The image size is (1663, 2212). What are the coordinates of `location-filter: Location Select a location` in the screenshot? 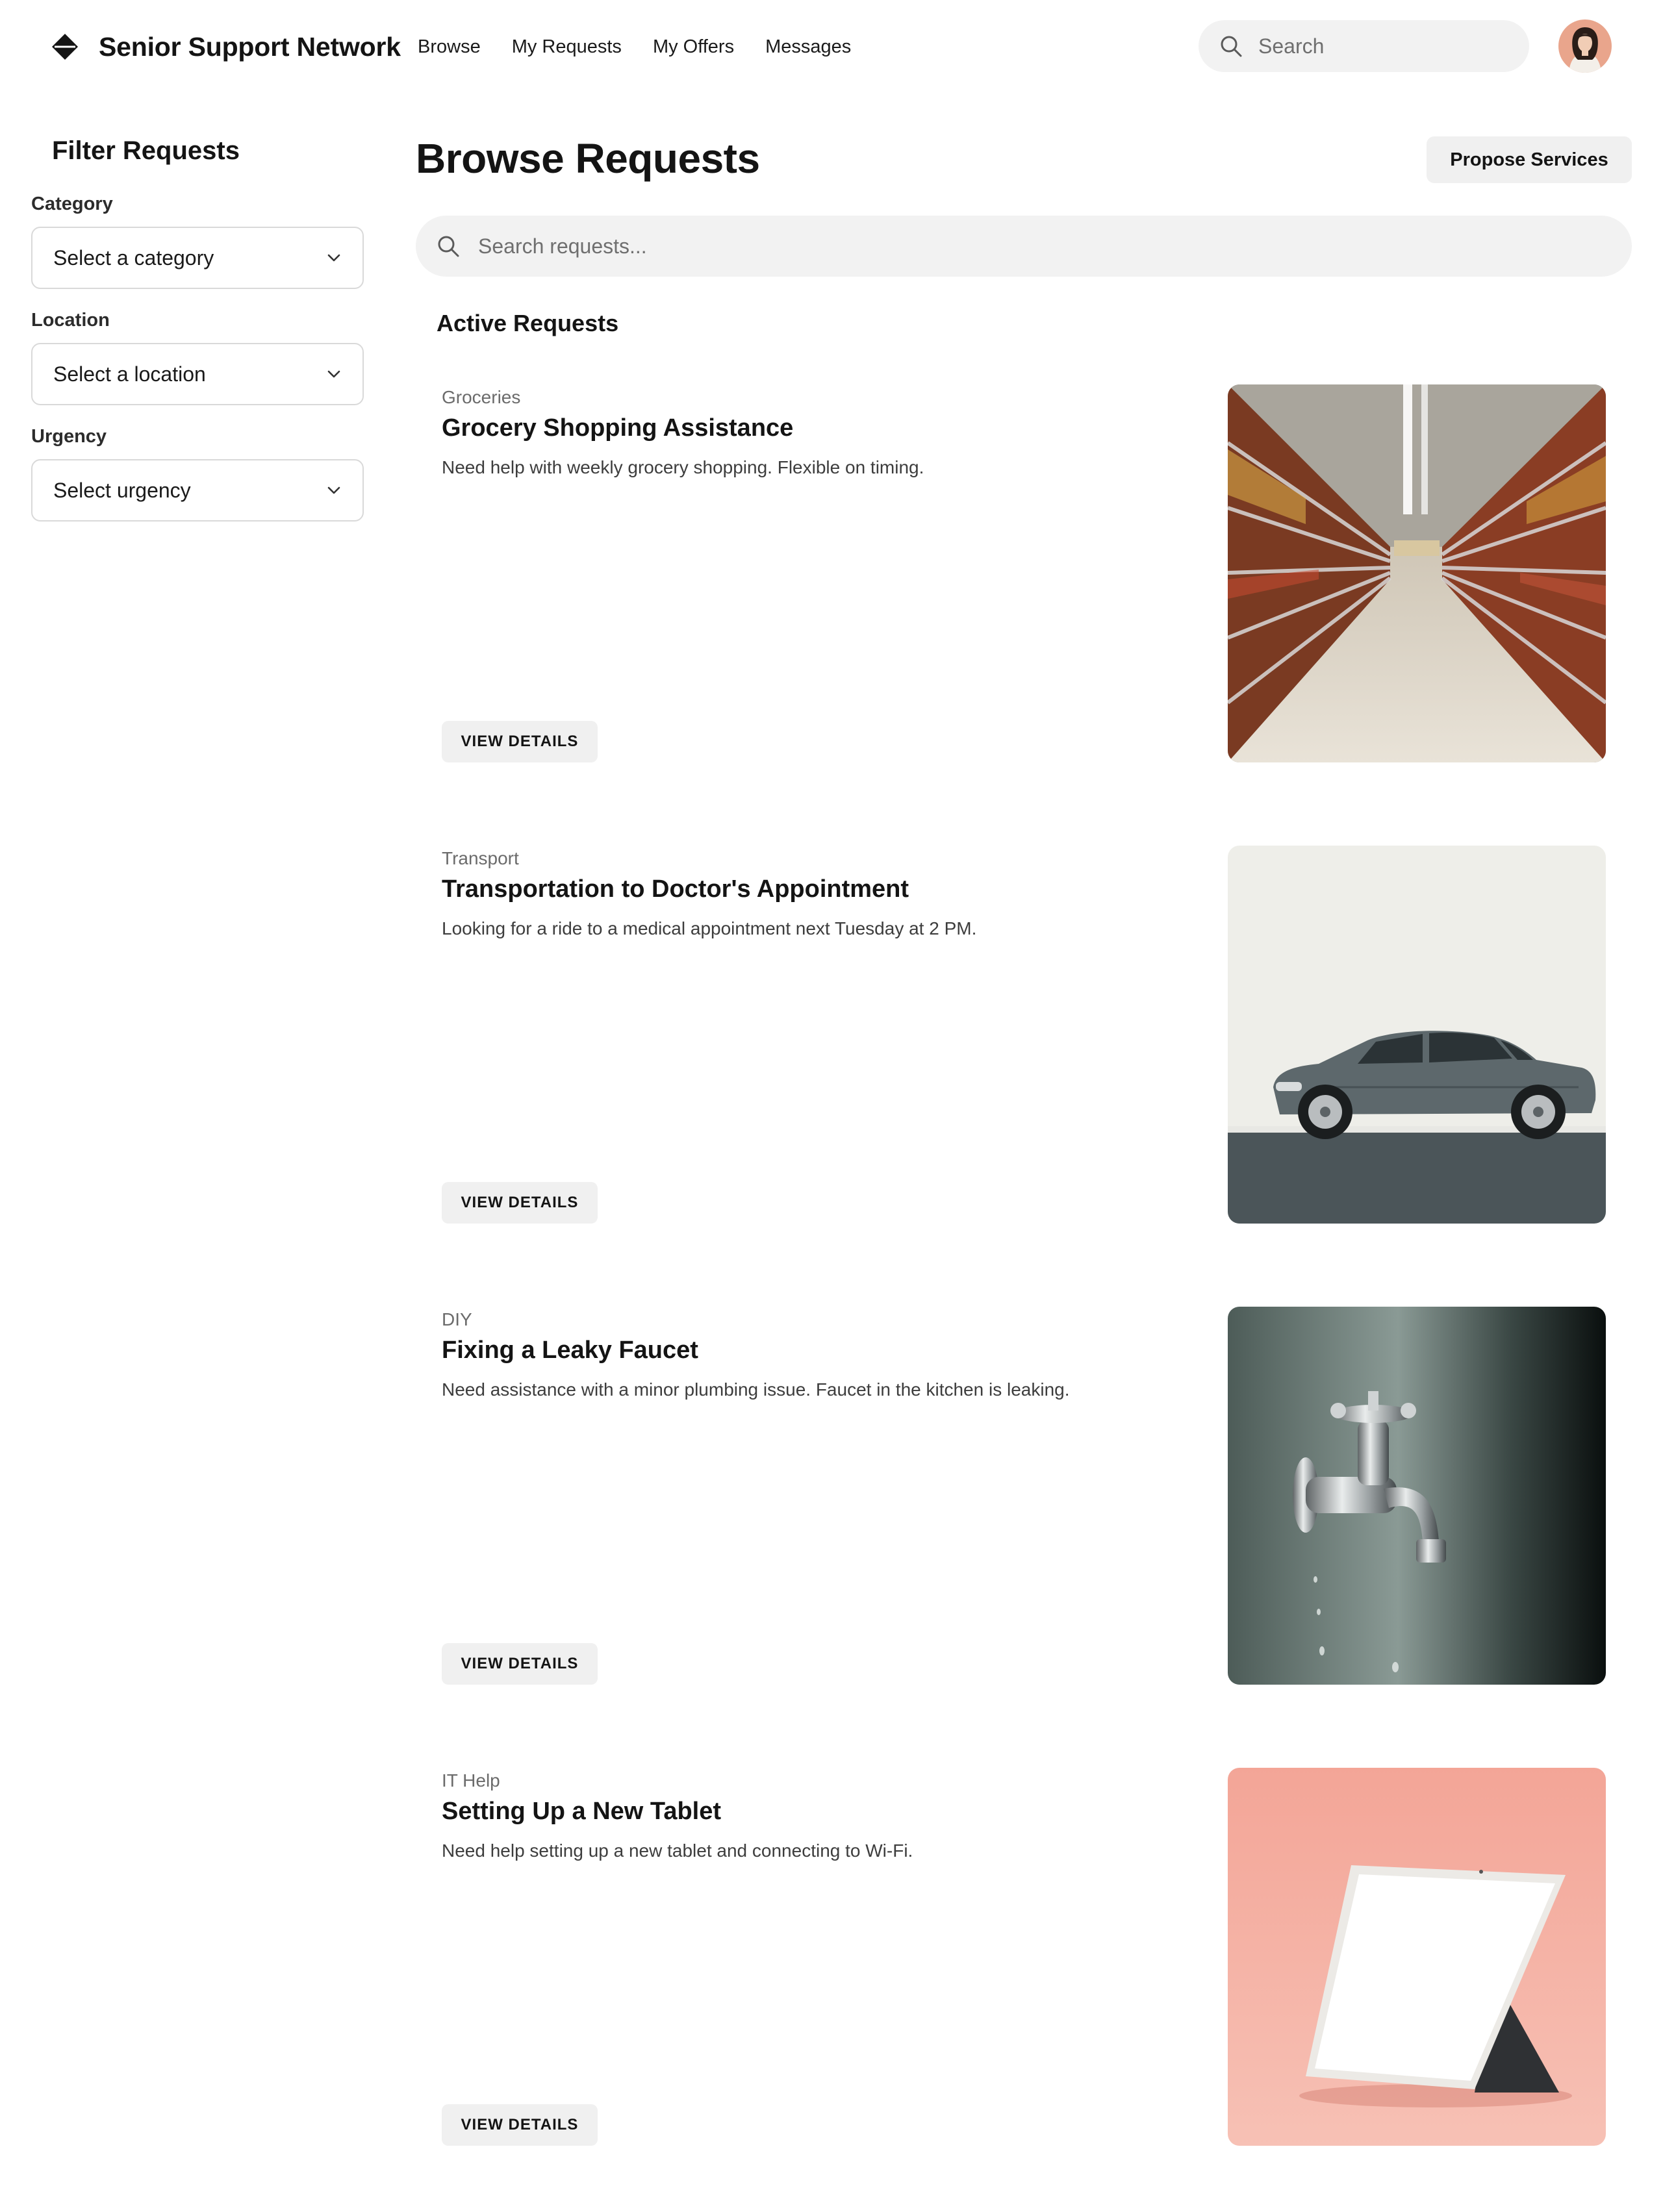 It's located at (198, 358).